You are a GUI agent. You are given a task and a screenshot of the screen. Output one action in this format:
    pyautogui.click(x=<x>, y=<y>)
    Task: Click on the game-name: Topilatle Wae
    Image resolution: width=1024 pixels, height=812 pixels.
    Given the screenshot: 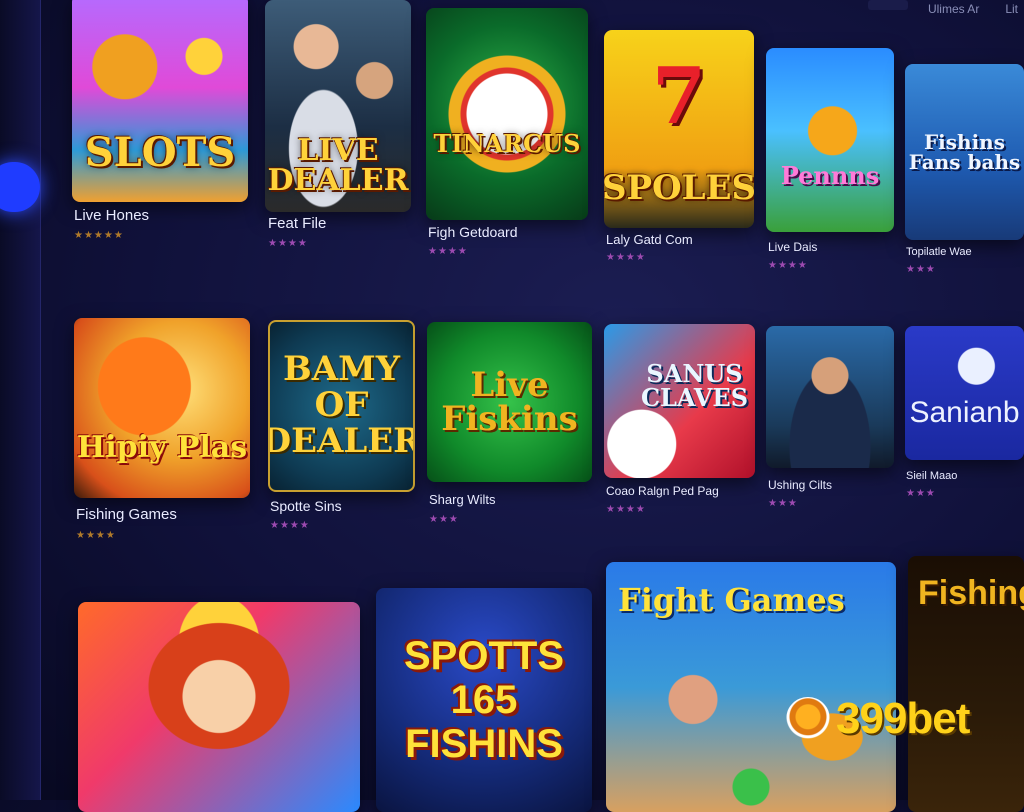 What is the action you would take?
    pyautogui.click(x=939, y=252)
    